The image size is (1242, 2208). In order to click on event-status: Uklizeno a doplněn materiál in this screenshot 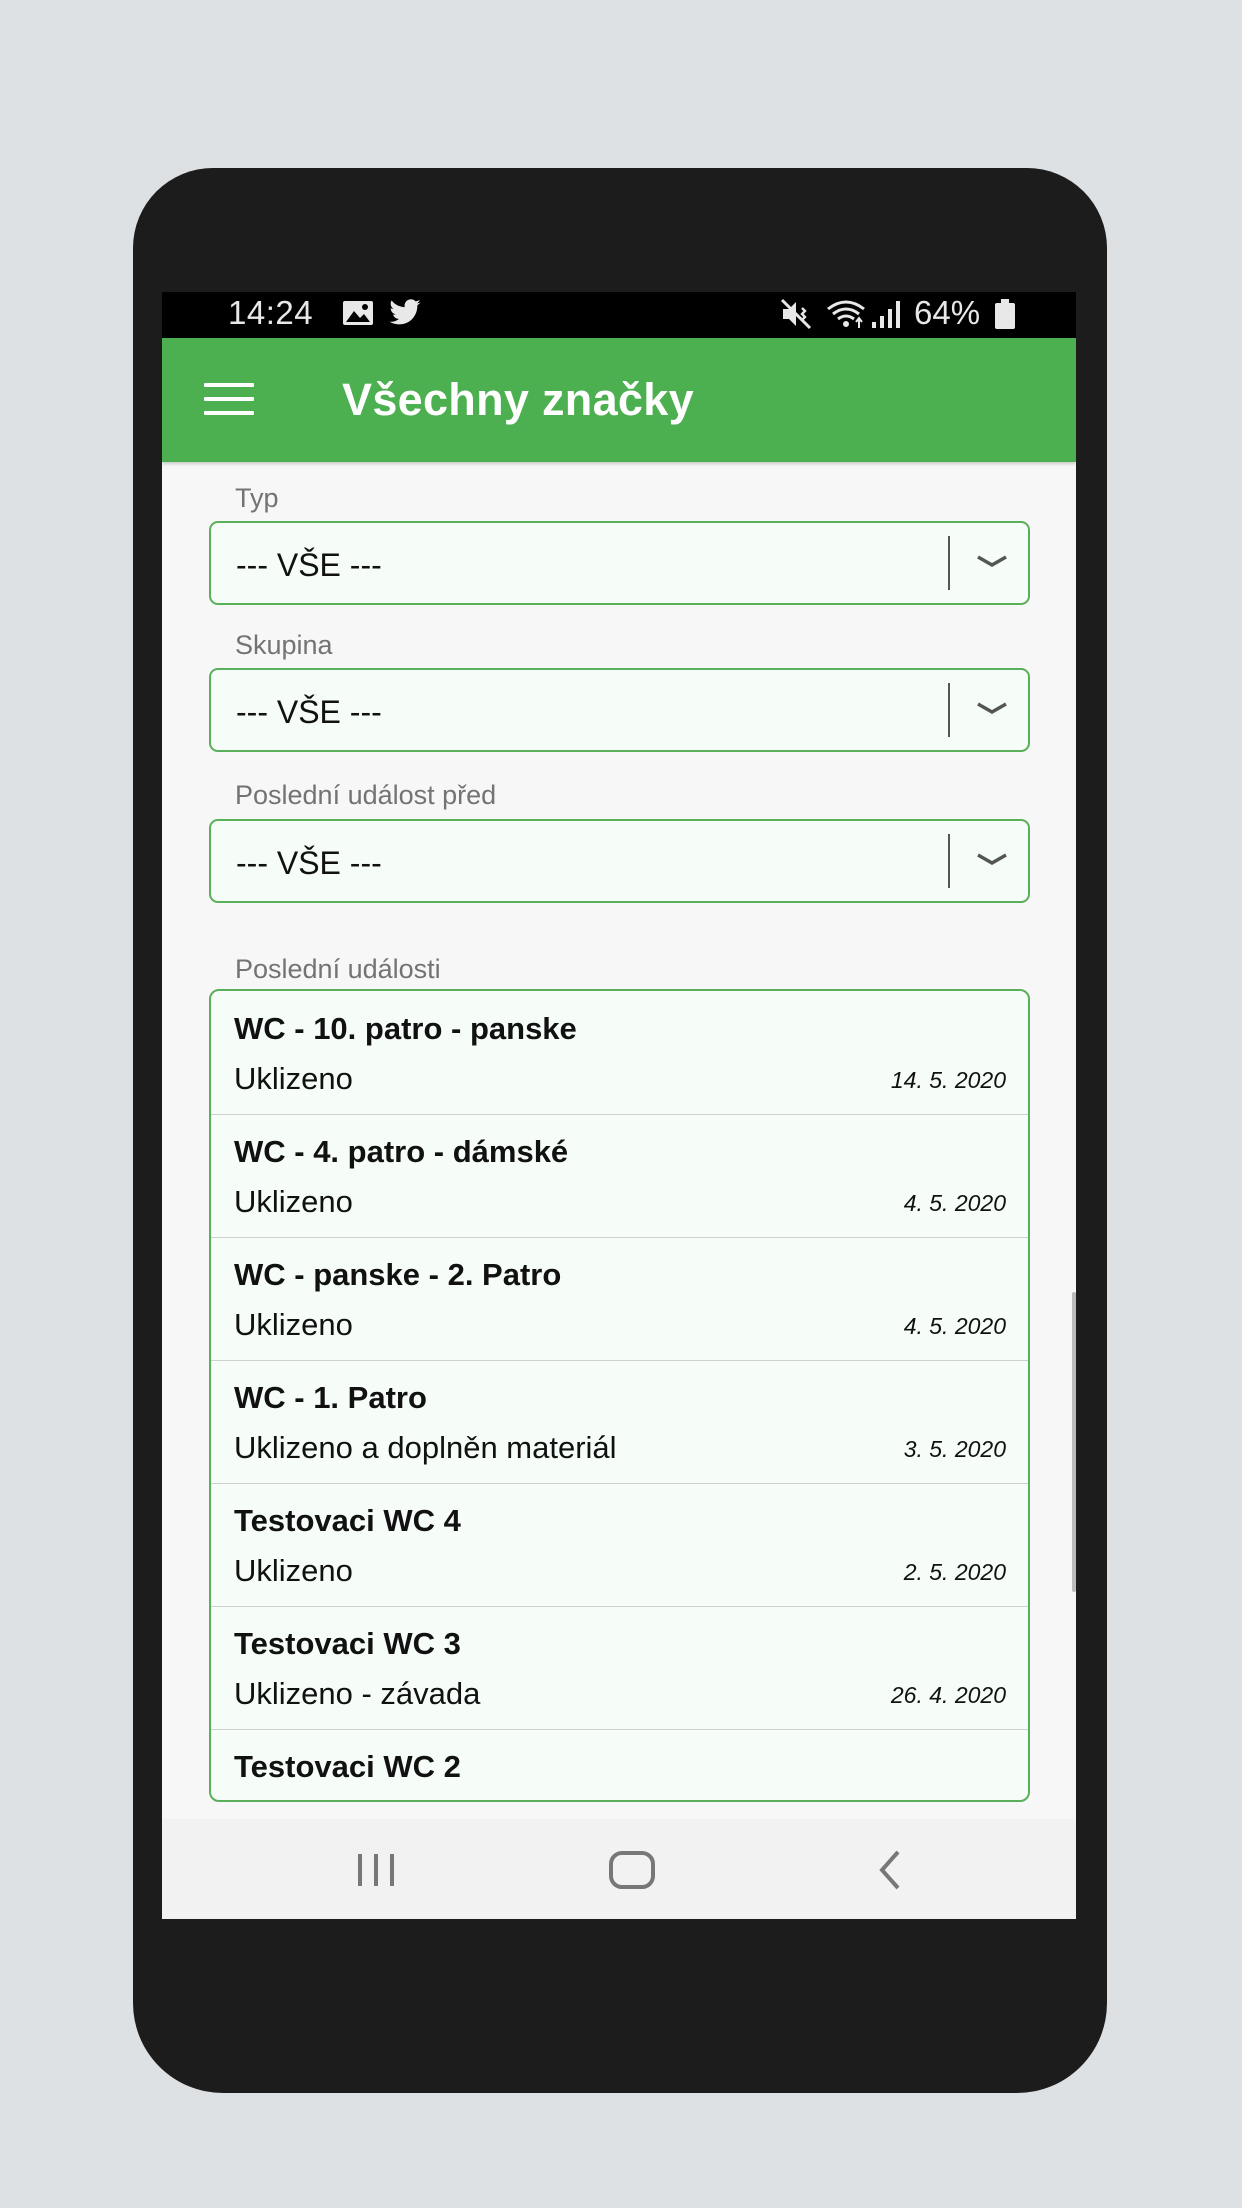, I will do `click(425, 1447)`.